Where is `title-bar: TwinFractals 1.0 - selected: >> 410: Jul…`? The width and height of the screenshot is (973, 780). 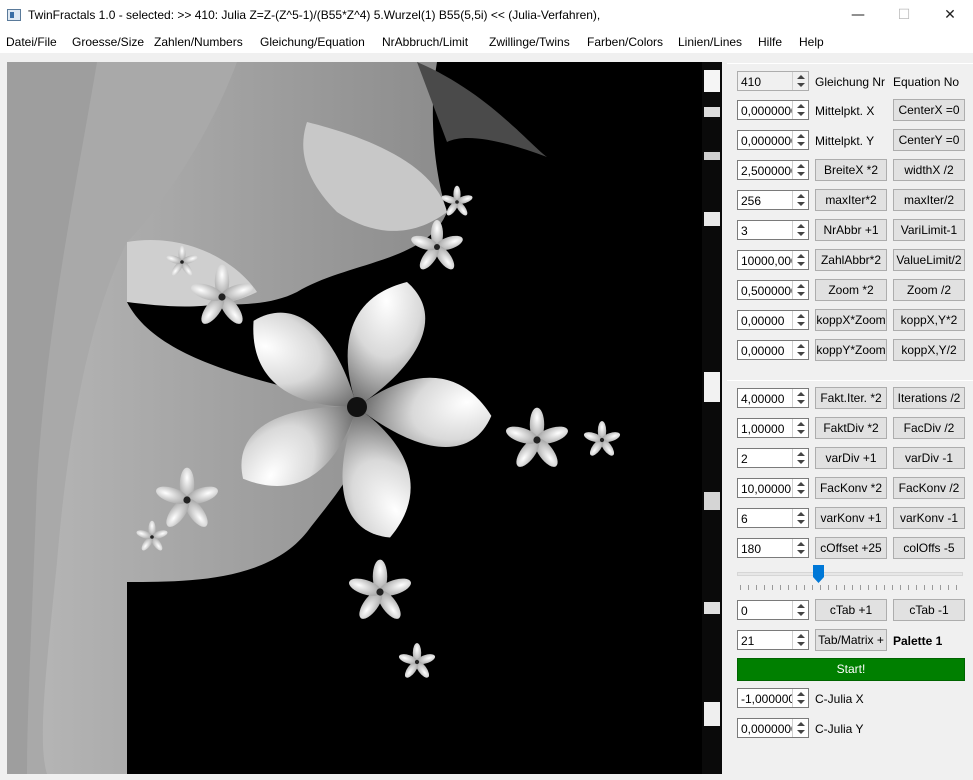 title-bar: TwinFractals 1.0 - selected: >> 410: Jul… is located at coordinates (486, 15).